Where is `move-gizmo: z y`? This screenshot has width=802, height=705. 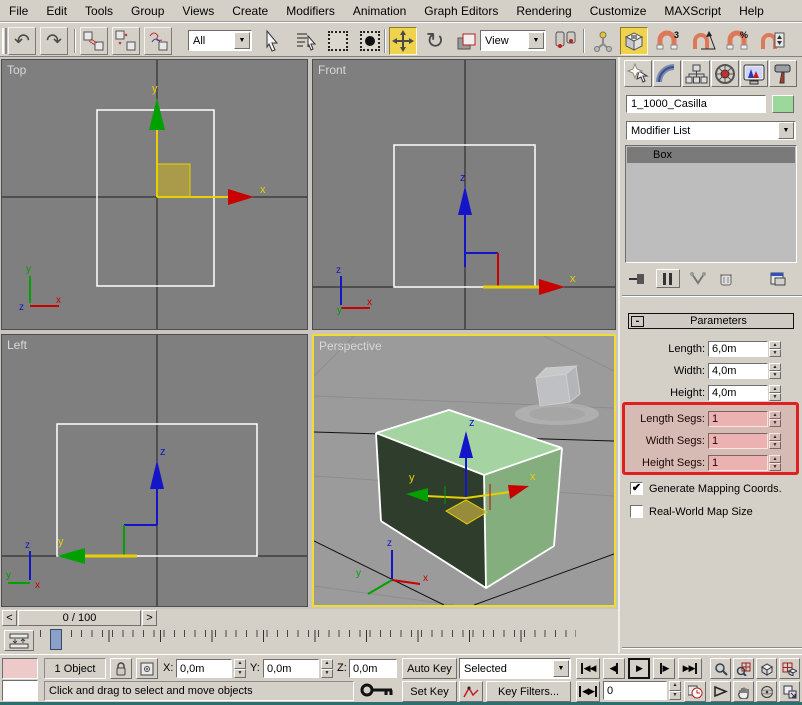
move-gizmo: z y is located at coordinates (111, 505).